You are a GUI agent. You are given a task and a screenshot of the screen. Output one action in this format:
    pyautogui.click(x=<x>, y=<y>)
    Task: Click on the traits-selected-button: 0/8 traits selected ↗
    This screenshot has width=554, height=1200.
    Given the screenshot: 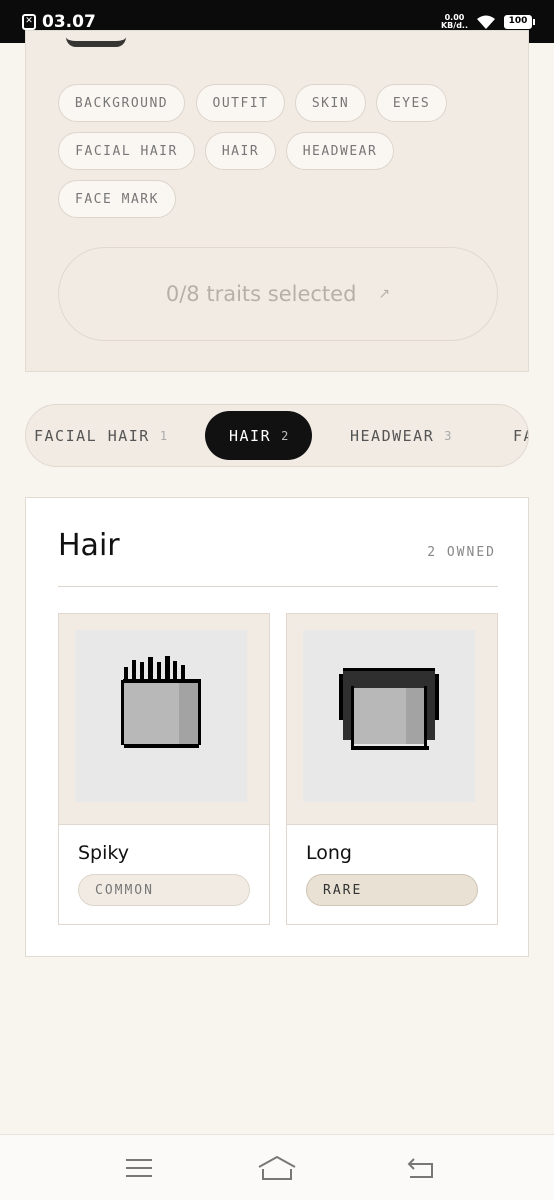 What is the action you would take?
    pyautogui.click(x=278, y=294)
    